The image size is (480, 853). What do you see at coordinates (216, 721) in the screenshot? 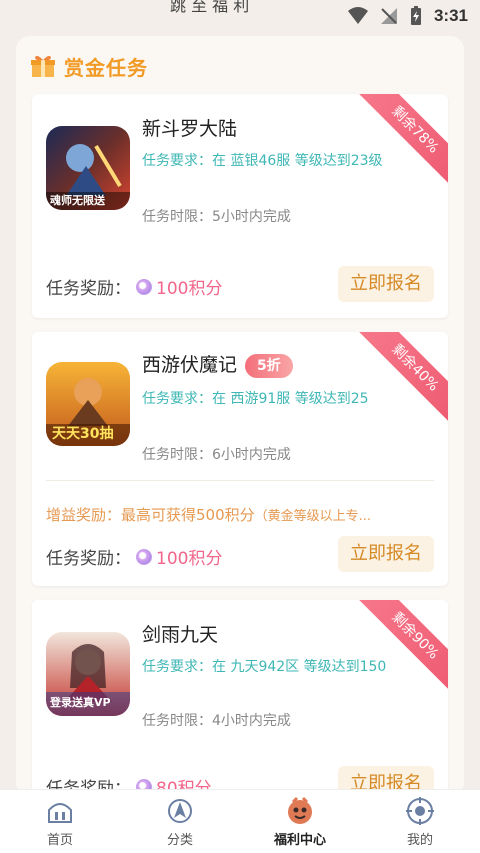
I see `task-time-limit: 任务时限：4小时内完成` at bounding box center [216, 721].